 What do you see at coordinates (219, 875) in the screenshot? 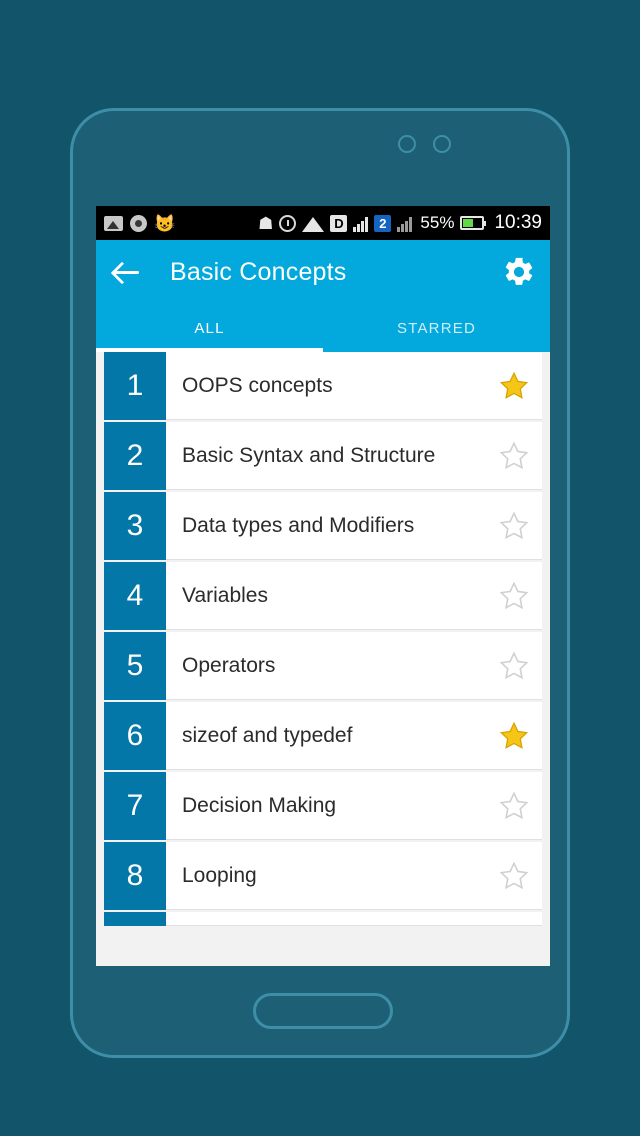
I see `item-title: Looping` at bounding box center [219, 875].